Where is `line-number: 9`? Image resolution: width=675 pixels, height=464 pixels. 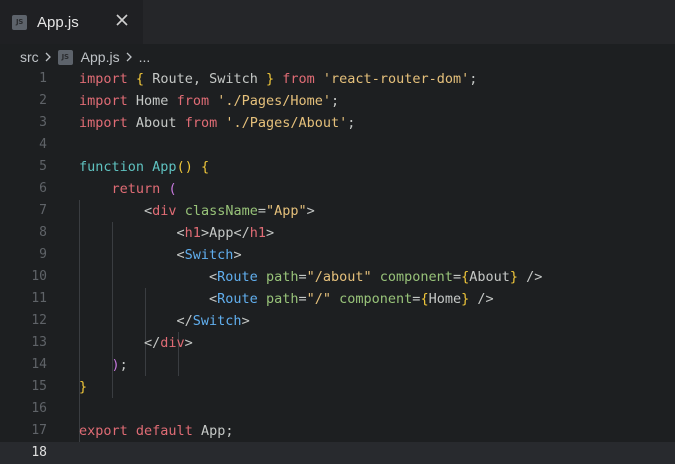
line-number: 9 is located at coordinates (43, 254).